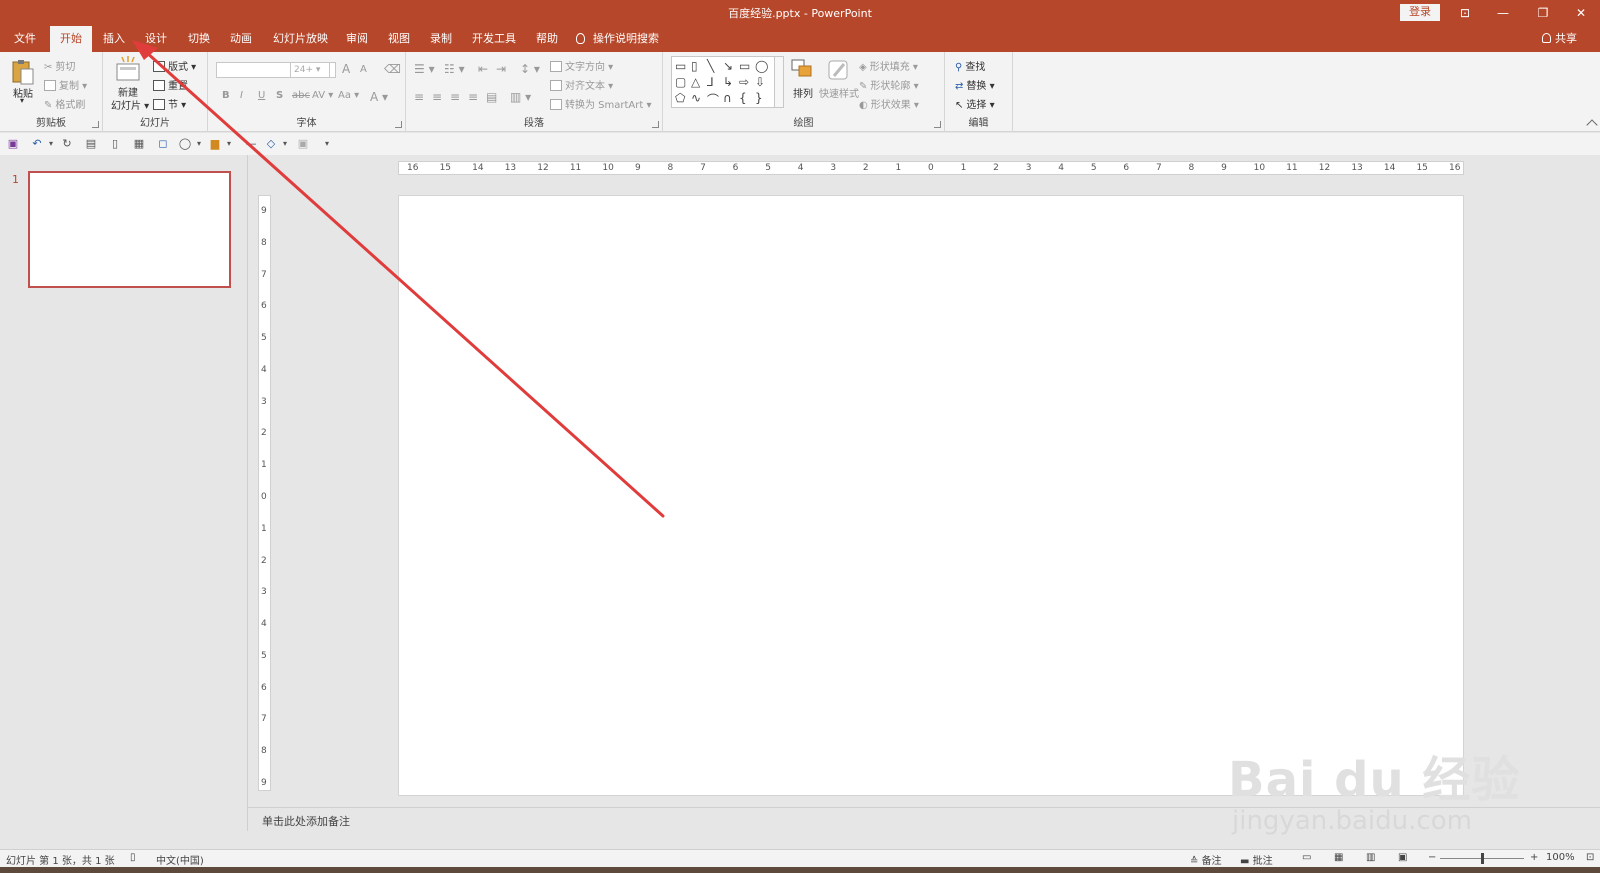  I want to click on elbow-connector-shape-icon: ⅃, so click(710, 82).